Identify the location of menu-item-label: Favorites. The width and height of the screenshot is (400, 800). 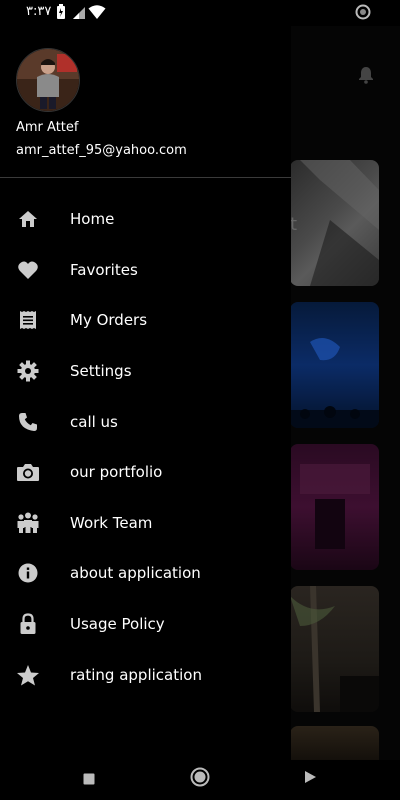
(104, 269).